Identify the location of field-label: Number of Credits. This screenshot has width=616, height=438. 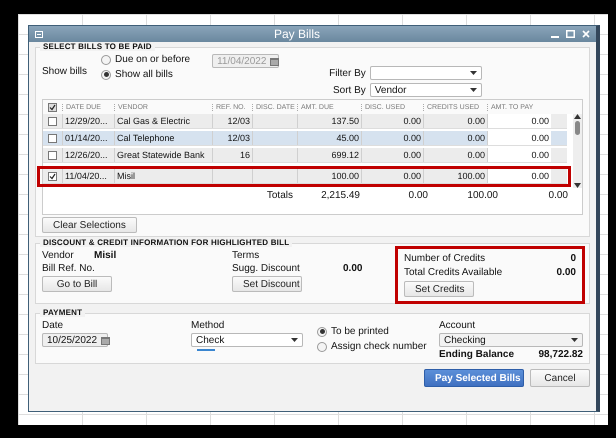
(445, 258).